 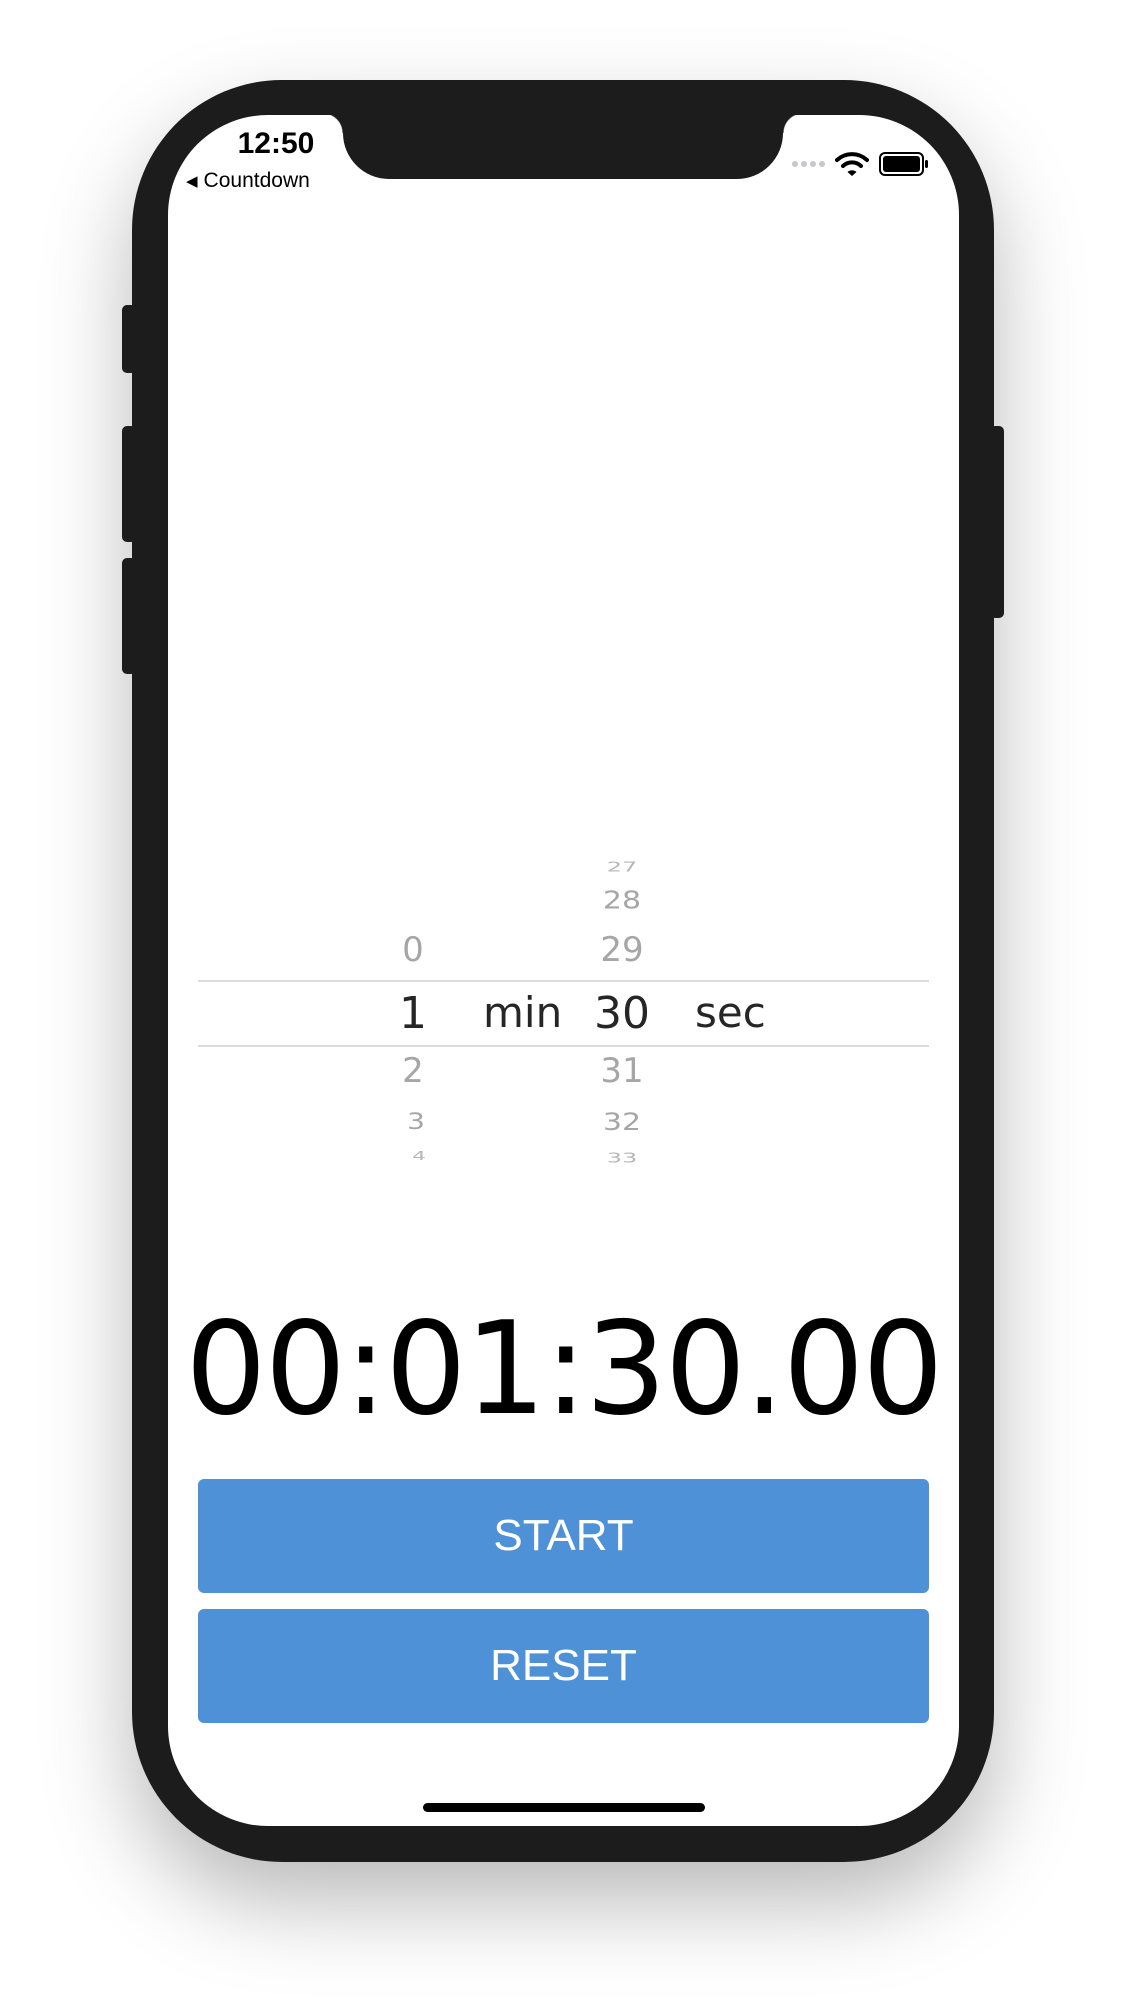 I want to click on back-link: ◀ Countdown, so click(x=248, y=181).